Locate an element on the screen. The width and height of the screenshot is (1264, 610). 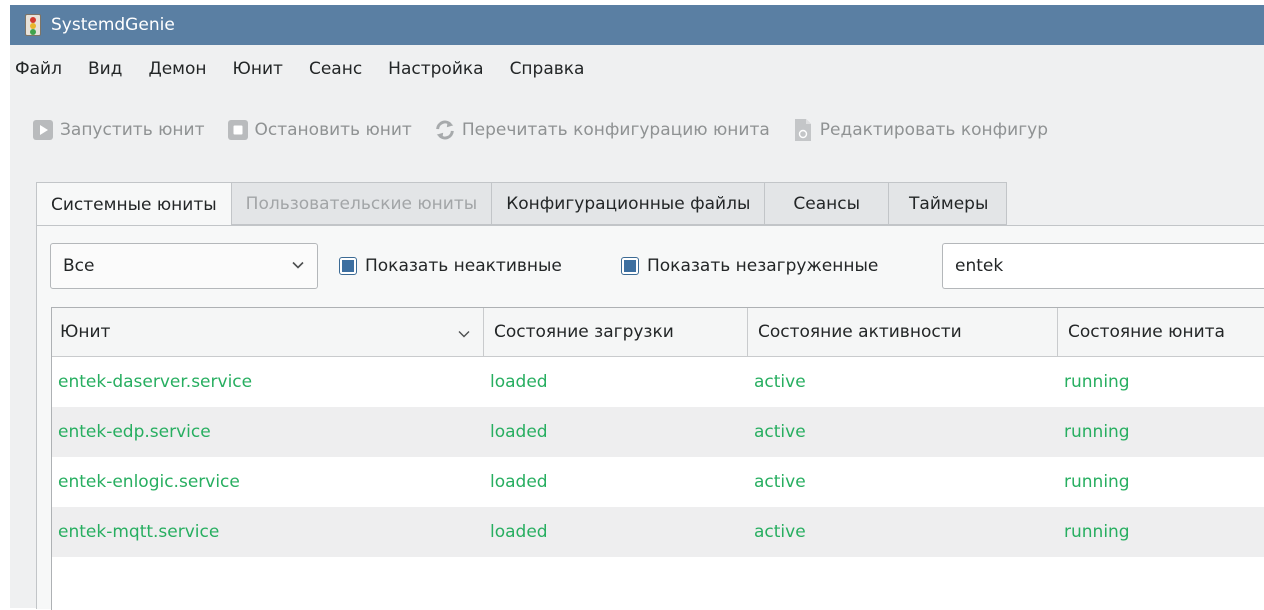
column-header-load-state: Состояние загрузки is located at coordinates (616, 332).